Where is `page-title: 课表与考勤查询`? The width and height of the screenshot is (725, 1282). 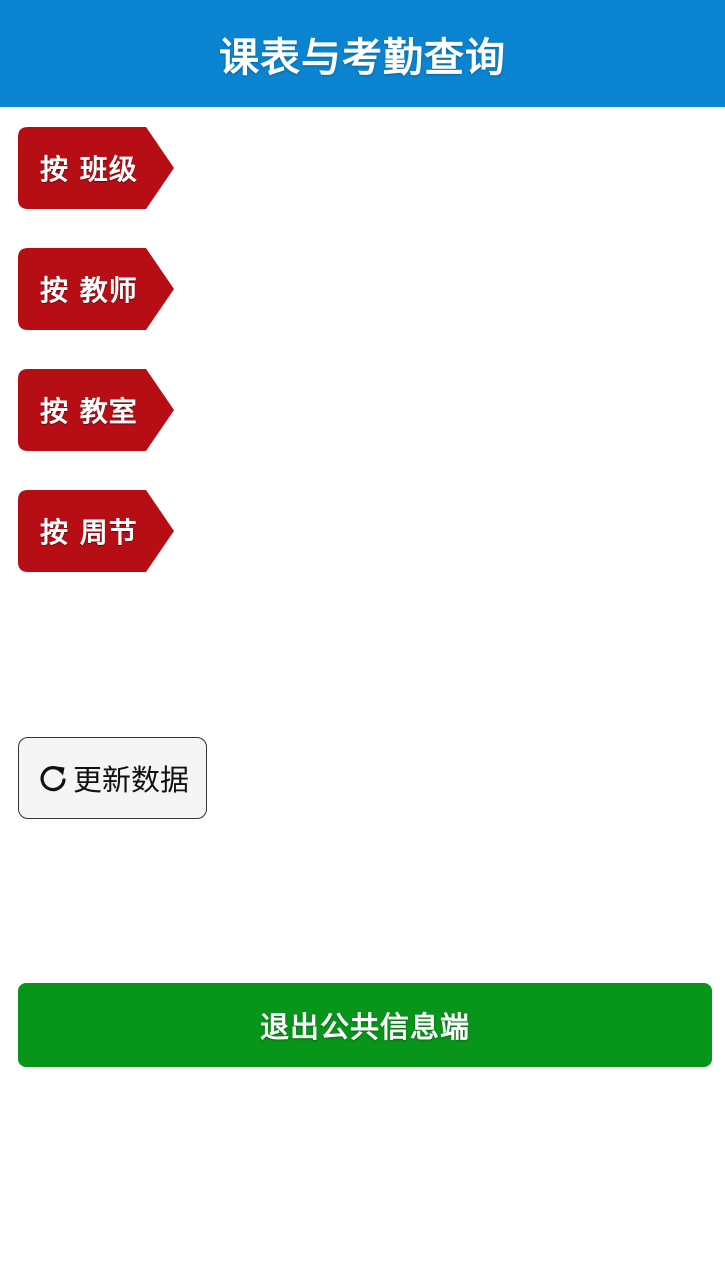 page-title: 课表与考勤查询 is located at coordinates (362, 57).